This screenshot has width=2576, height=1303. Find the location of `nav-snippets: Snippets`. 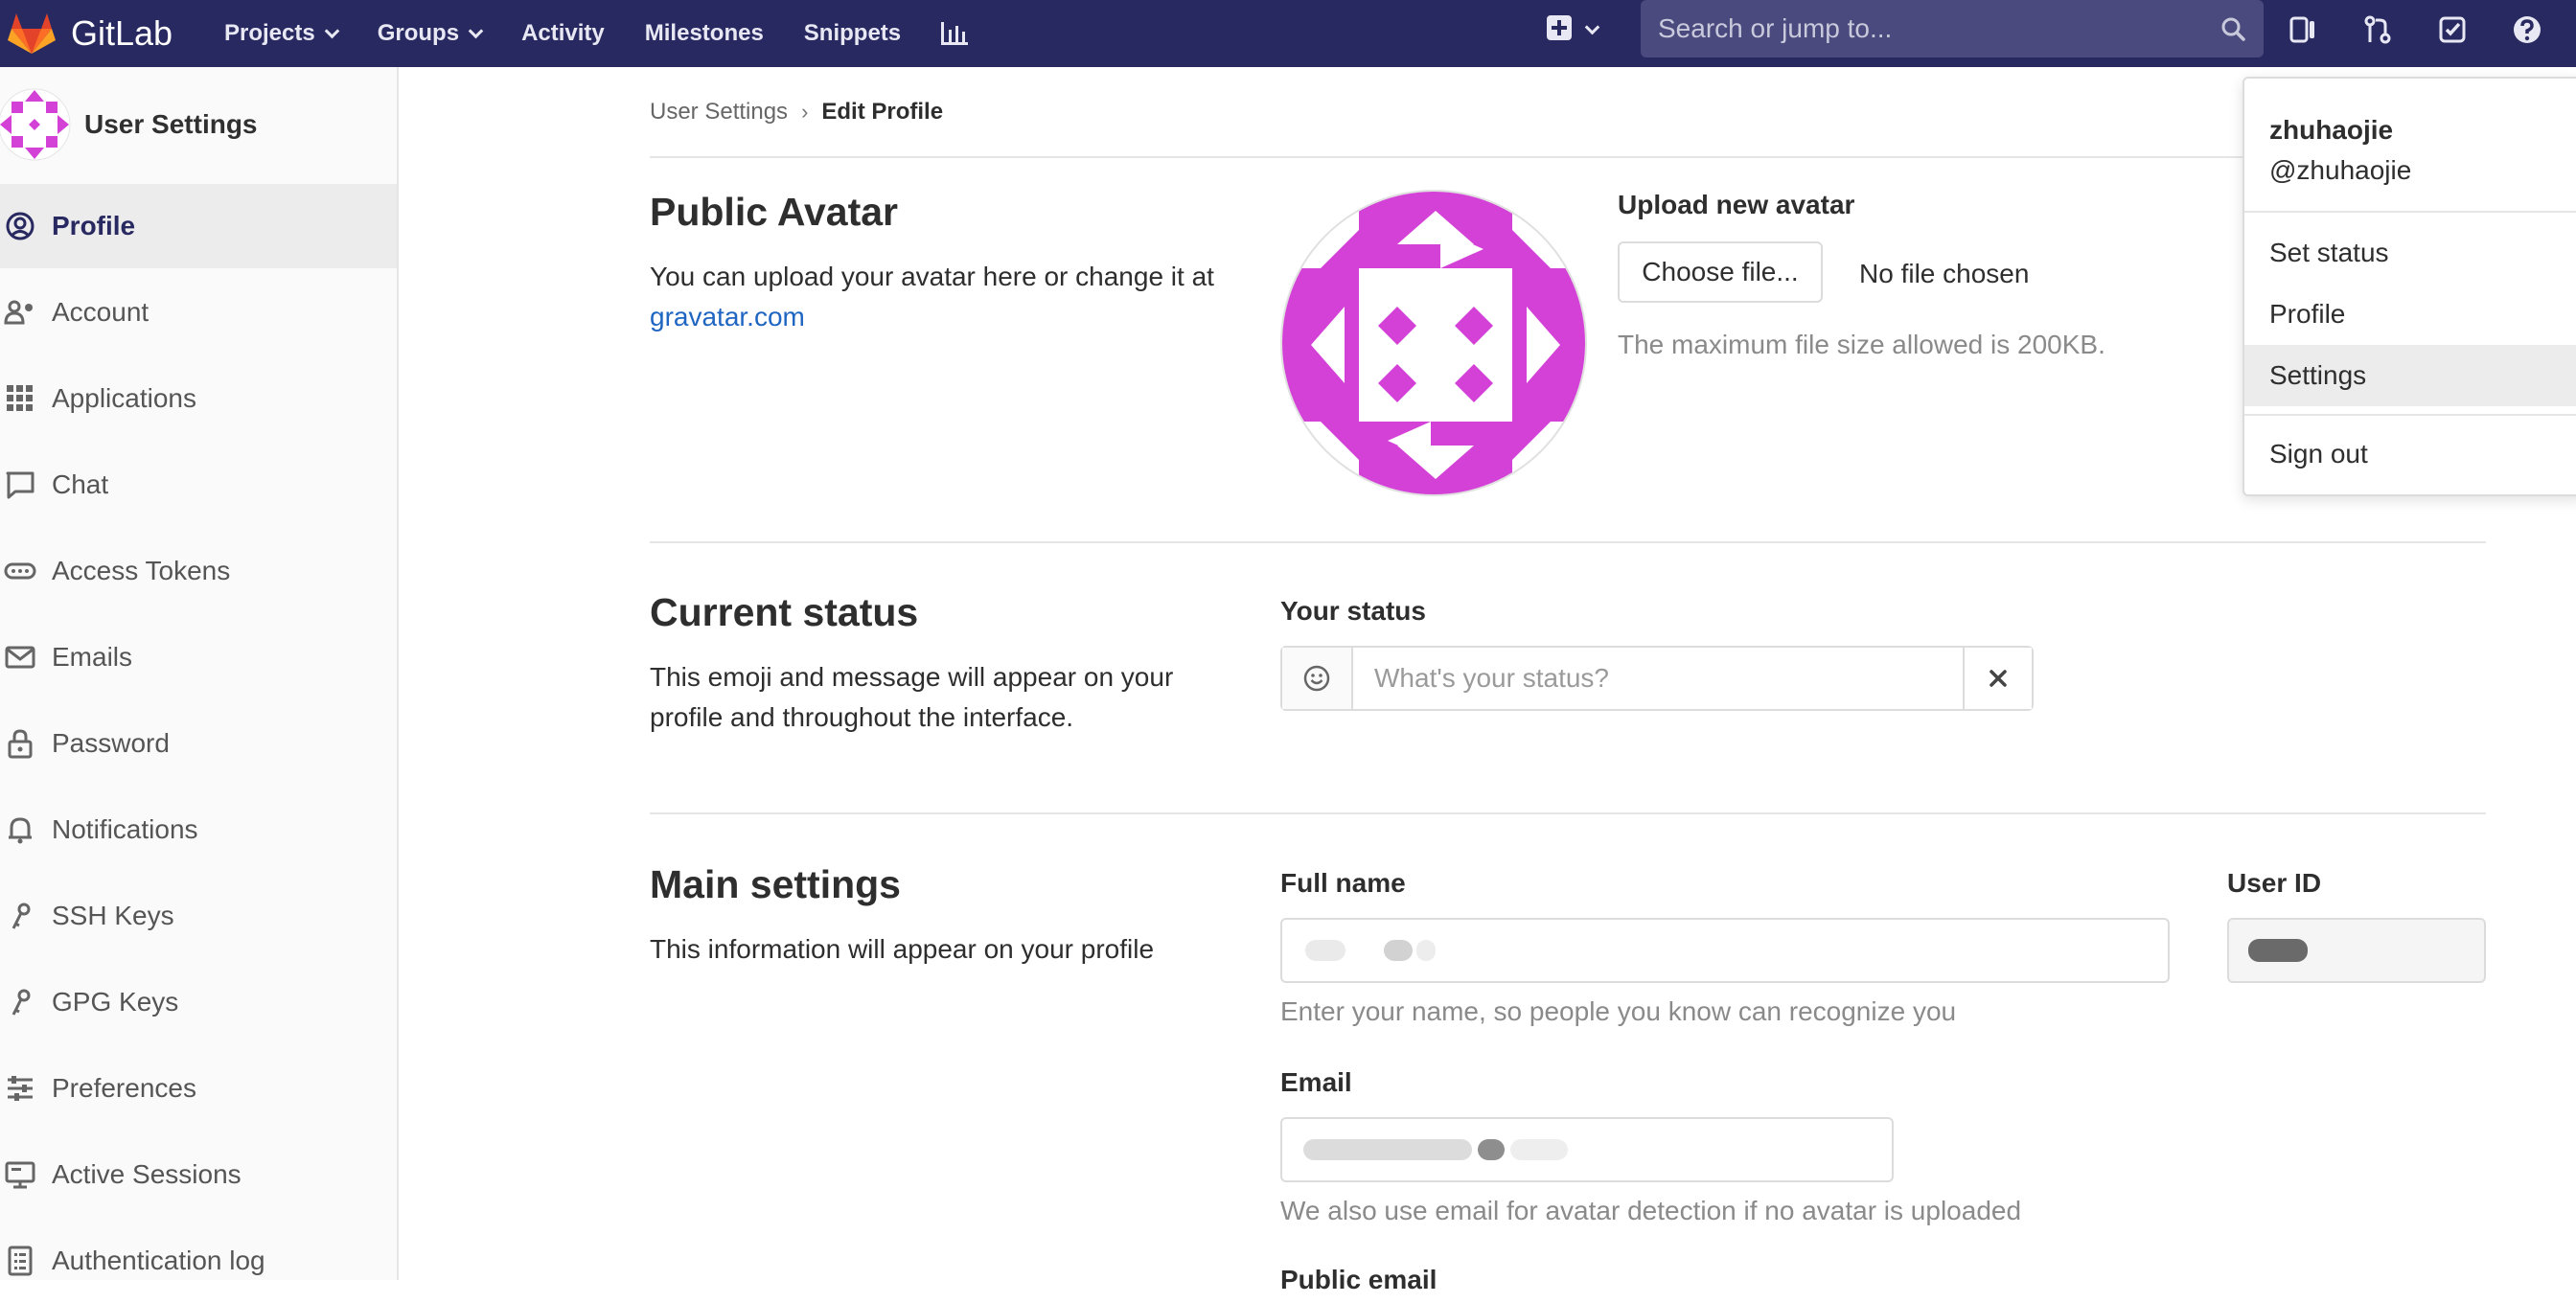

nav-snippets: Snippets is located at coordinates (852, 33).